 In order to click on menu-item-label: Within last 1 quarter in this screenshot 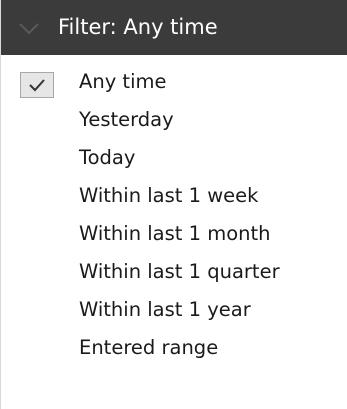, I will do `click(179, 271)`.